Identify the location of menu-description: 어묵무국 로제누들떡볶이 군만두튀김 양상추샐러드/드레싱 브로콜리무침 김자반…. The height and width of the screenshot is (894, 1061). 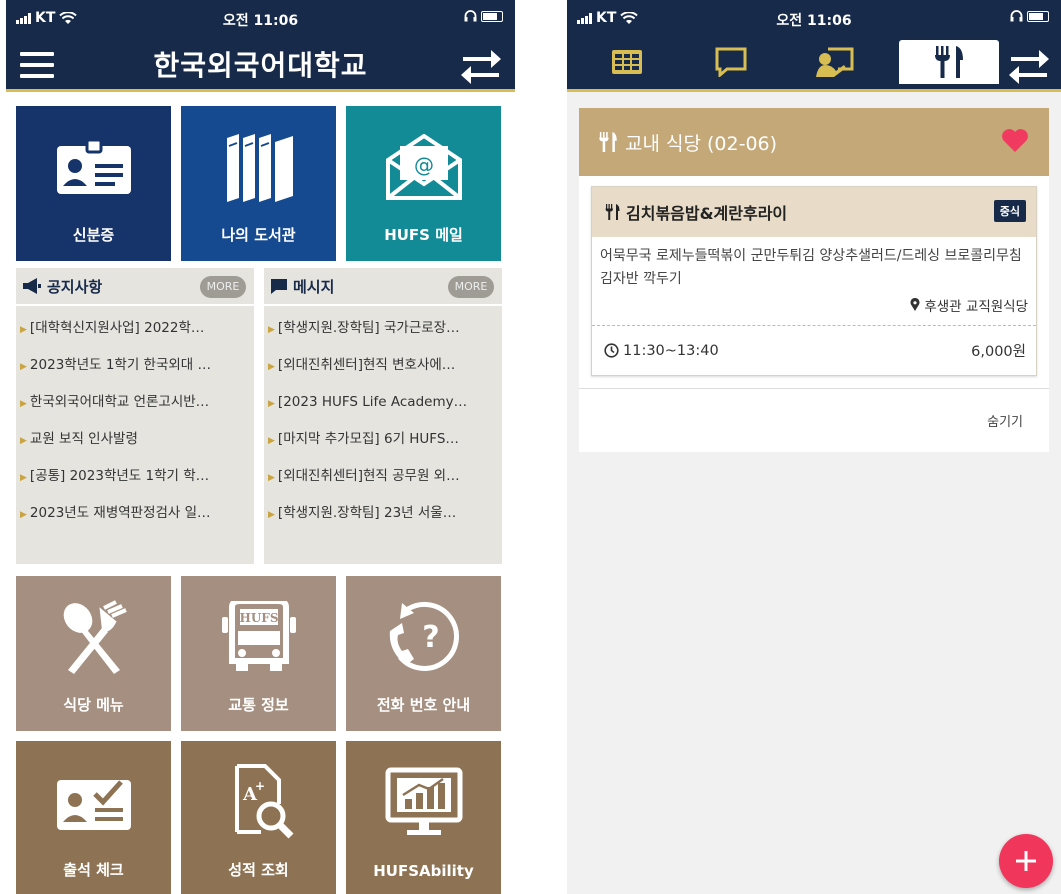
(811, 267).